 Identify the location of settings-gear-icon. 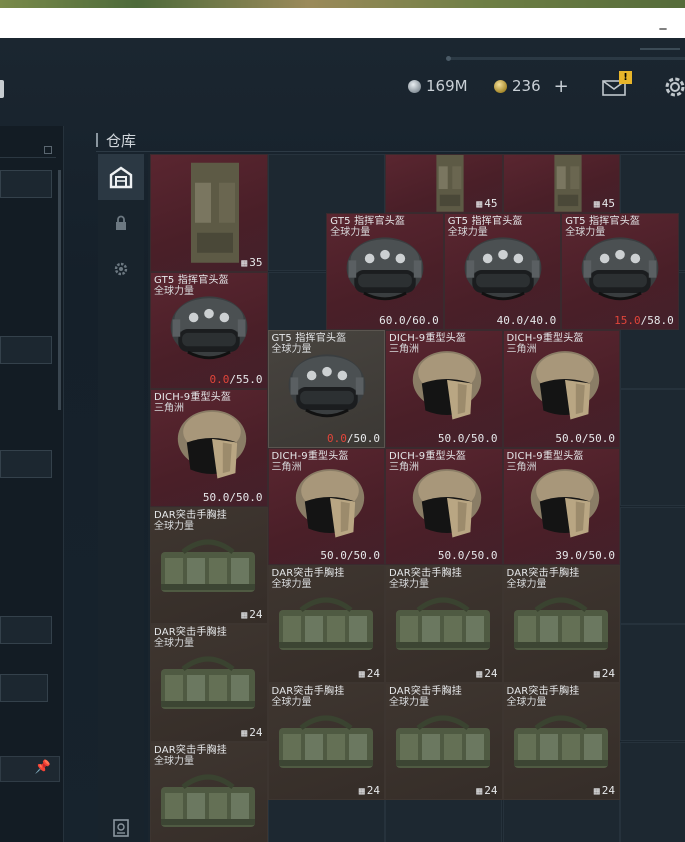
(673, 87).